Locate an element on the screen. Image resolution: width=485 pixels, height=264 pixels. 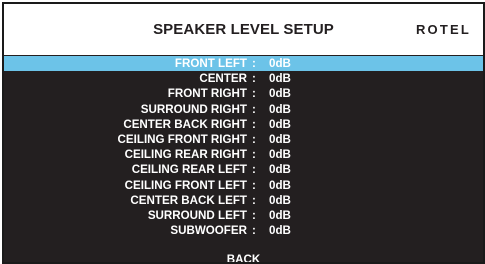
speaker-level-row: SURROUND LEFT:0dB is located at coordinates (243, 215).